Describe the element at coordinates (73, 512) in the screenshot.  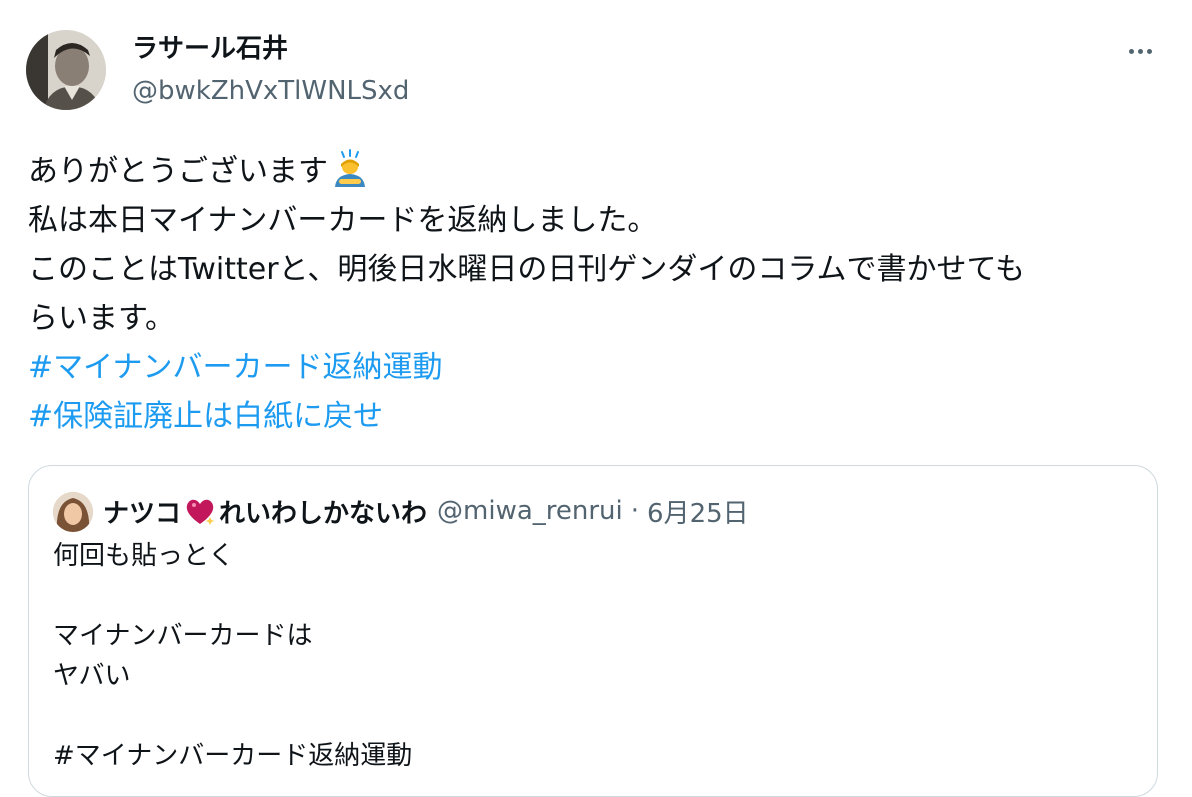
I see `quoted-author-avatar` at that location.